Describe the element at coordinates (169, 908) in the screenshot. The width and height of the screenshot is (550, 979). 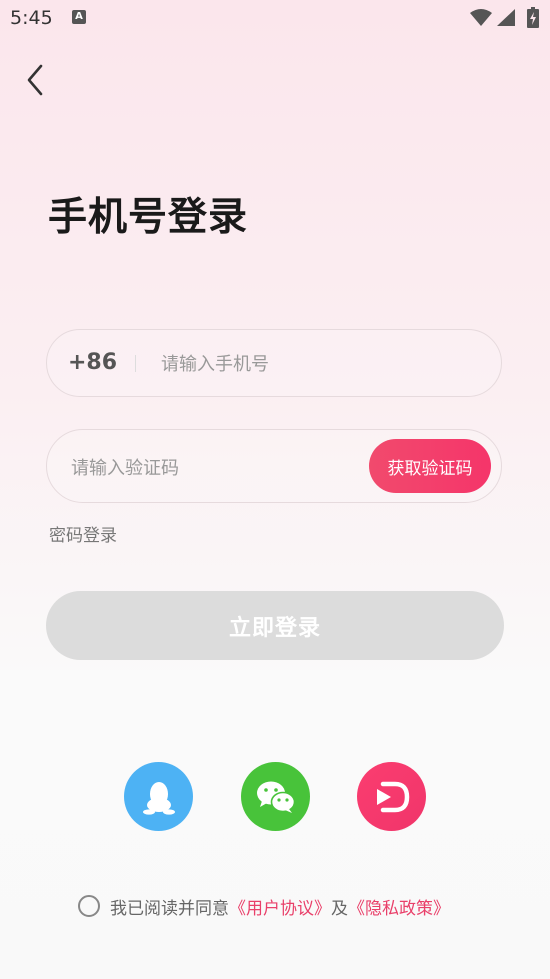
I see `agreement-prefix: 我已阅读并同意` at that location.